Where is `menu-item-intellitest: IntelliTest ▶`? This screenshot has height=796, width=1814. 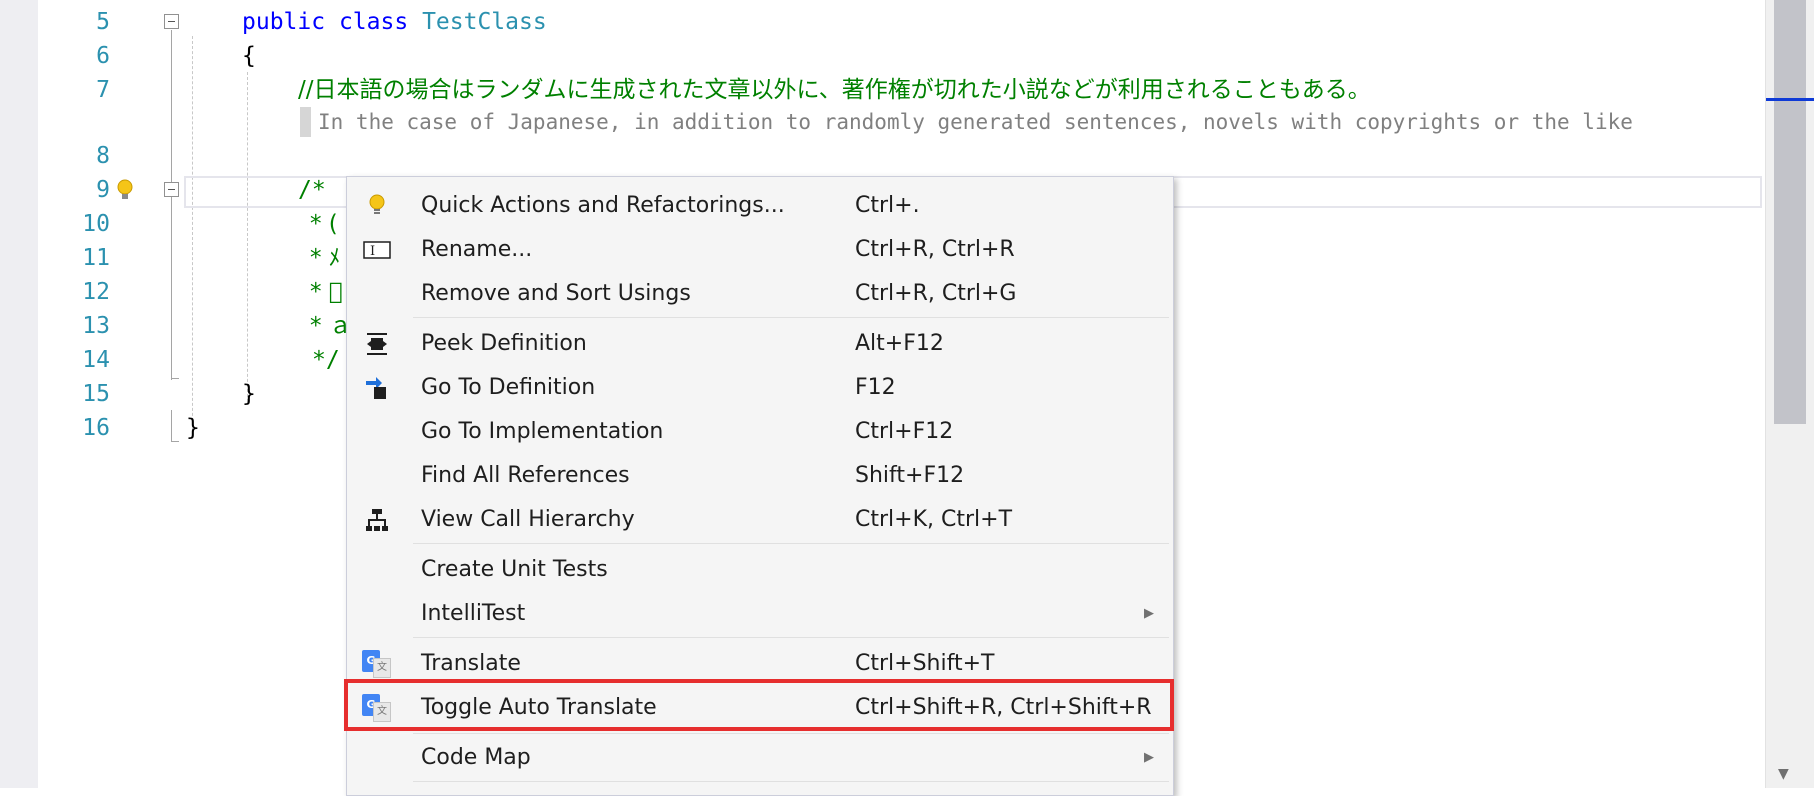 menu-item-intellitest: IntelliTest ▶ is located at coordinates (760, 614).